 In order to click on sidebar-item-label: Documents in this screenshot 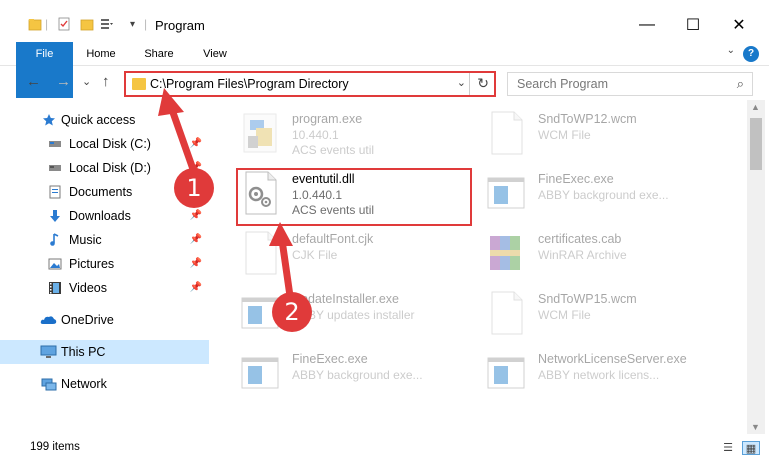, I will do `click(101, 192)`.